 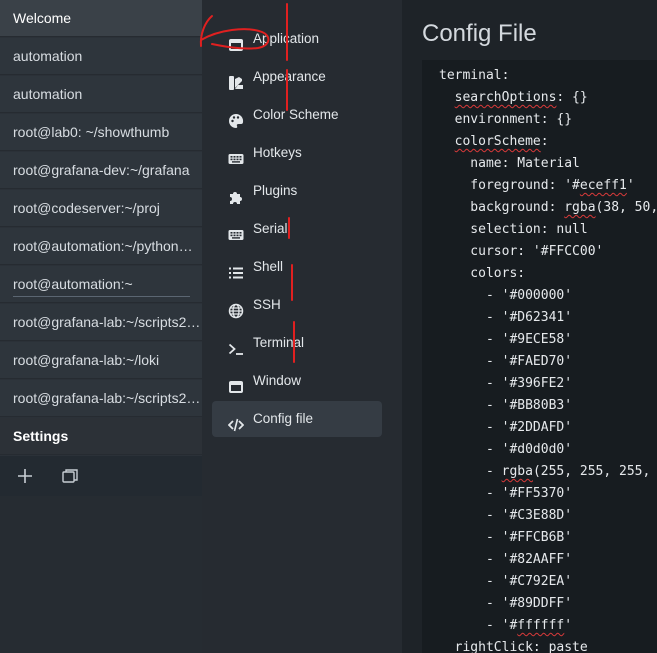 What do you see at coordinates (236, 308) in the screenshot?
I see `globe-icon` at bounding box center [236, 308].